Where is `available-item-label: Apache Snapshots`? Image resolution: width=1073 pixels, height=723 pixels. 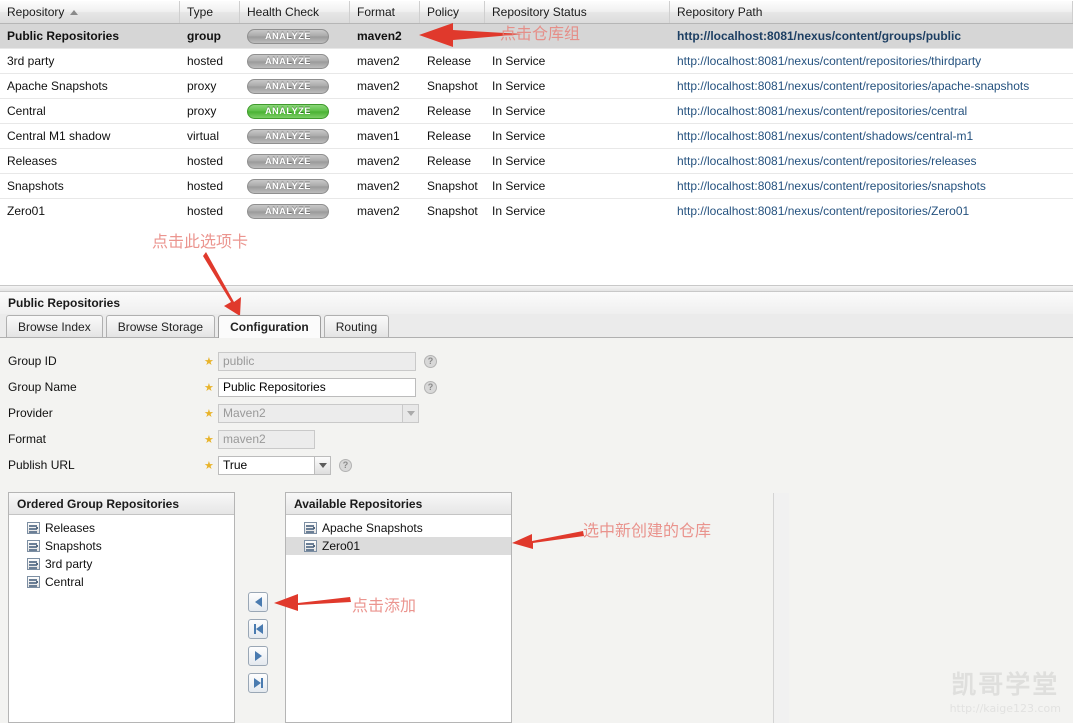 available-item-label: Apache Snapshots is located at coordinates (372, 528).